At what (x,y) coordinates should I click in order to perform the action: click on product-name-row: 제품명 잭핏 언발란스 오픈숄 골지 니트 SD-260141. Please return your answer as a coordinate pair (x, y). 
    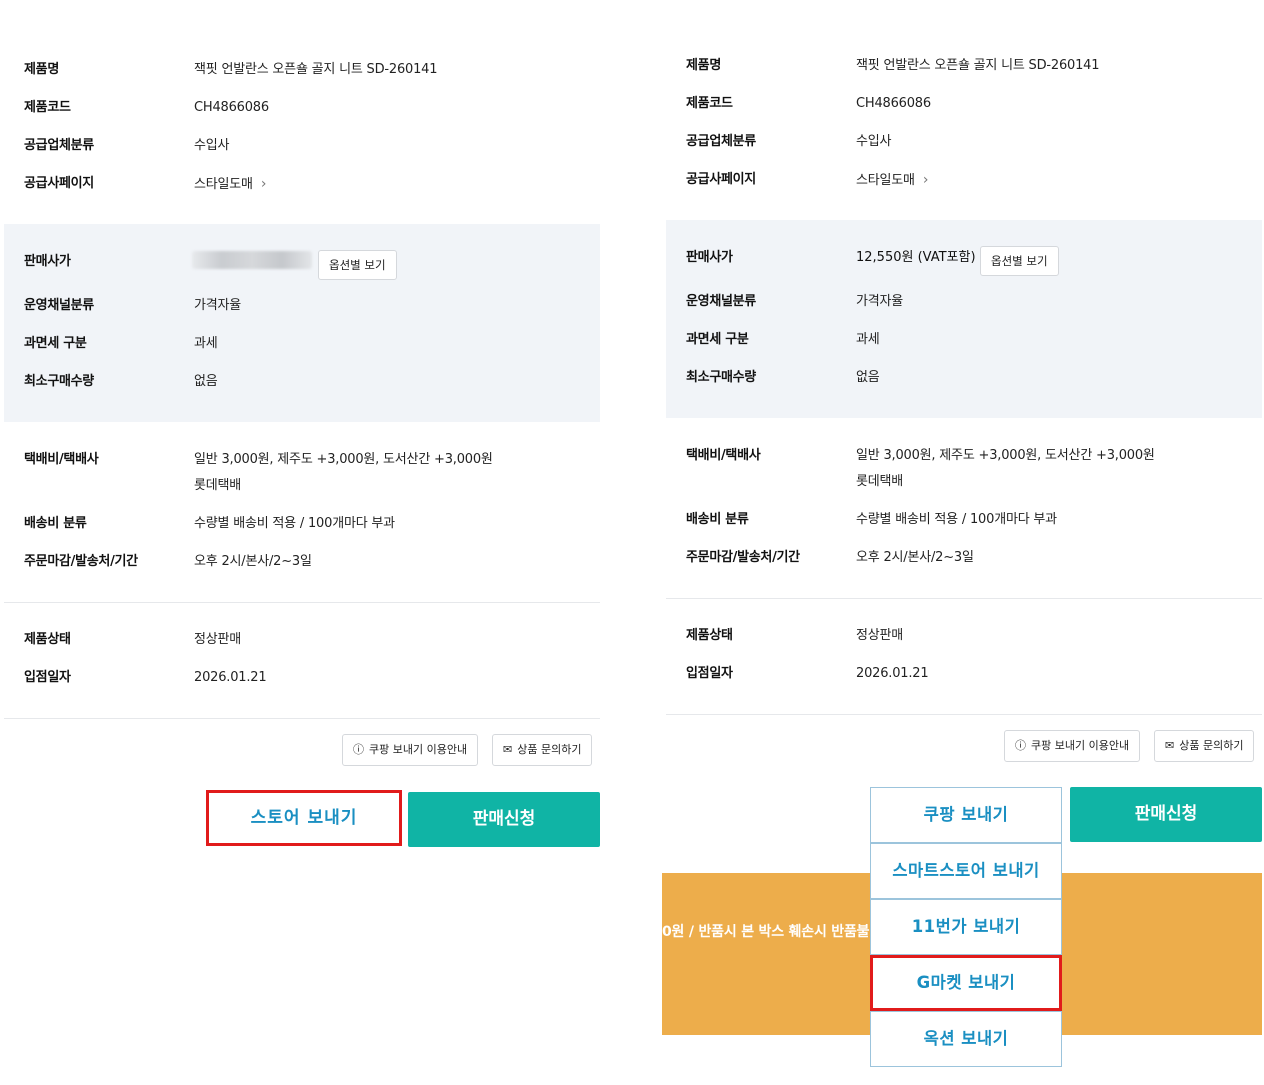
    Looking at the image, I should click on (964, 66).